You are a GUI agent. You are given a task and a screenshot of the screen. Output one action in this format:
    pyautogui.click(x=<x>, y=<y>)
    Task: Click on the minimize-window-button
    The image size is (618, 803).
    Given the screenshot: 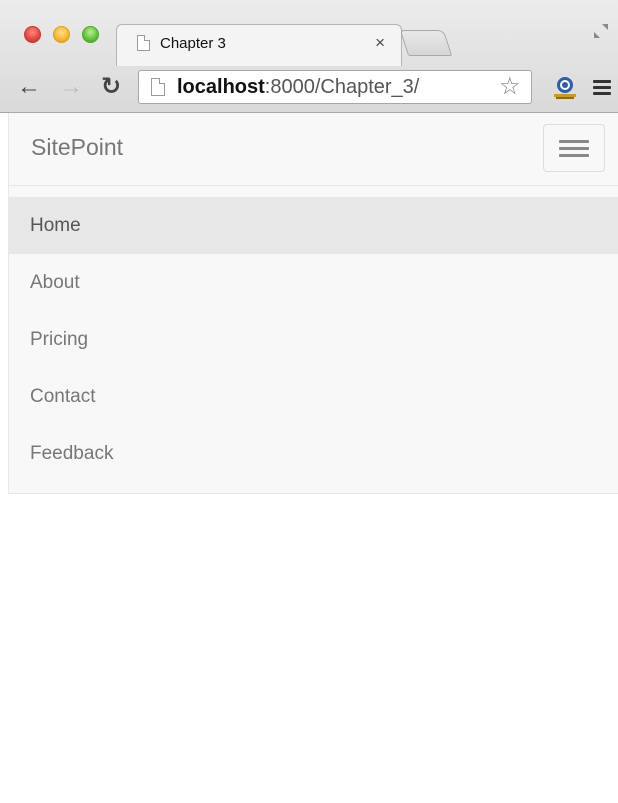 What is the action you would take?
    pyautogui.click(x=61, y=34)
    